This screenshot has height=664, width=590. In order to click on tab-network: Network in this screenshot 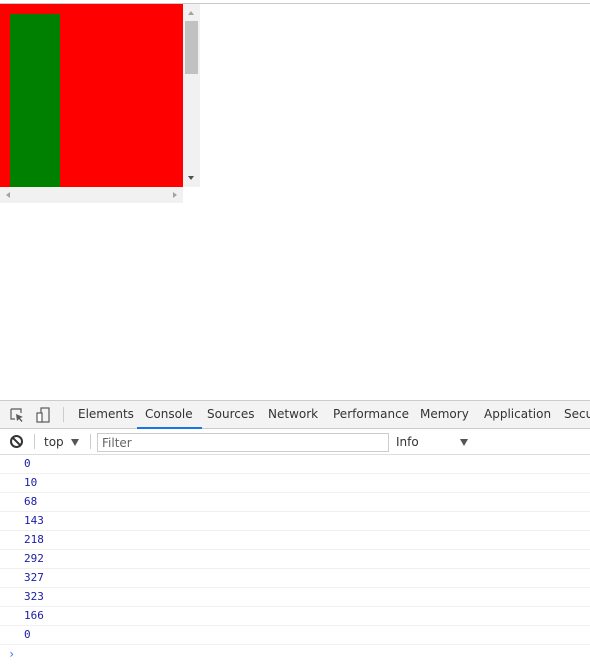, I will do `click(293, 414)`.